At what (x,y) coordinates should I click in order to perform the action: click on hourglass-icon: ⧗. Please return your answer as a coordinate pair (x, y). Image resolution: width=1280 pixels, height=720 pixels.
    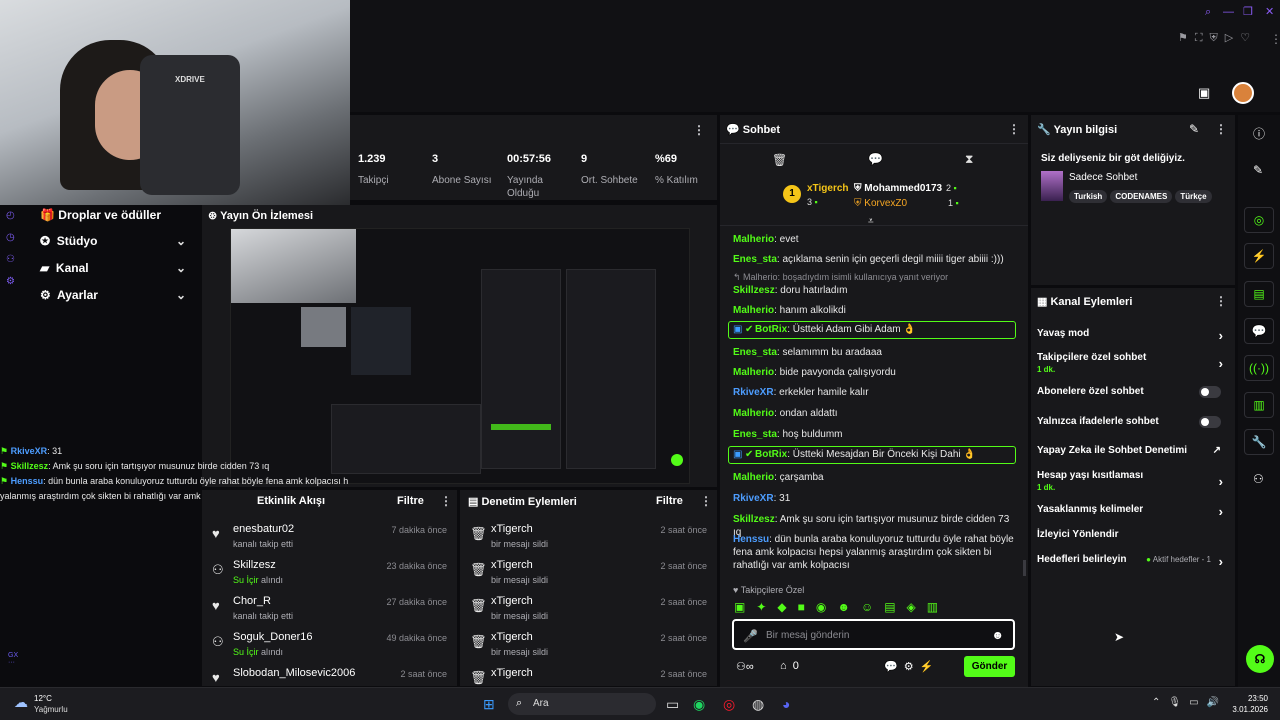
    Looking at the image, I should click on (969, 159).